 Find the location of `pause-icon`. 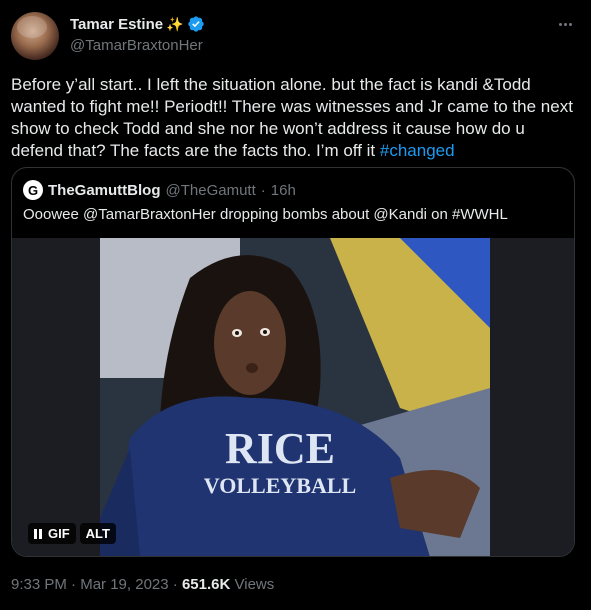

pause-icon is located at coordinates (38, 533).